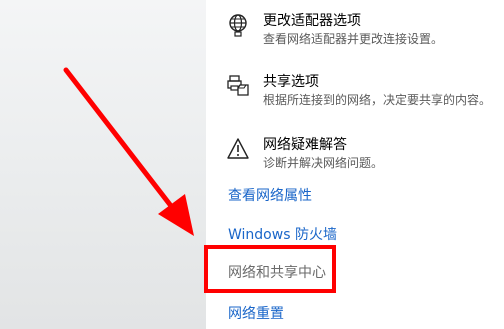  I want to click on share-printer-icon, so click(239, 86).